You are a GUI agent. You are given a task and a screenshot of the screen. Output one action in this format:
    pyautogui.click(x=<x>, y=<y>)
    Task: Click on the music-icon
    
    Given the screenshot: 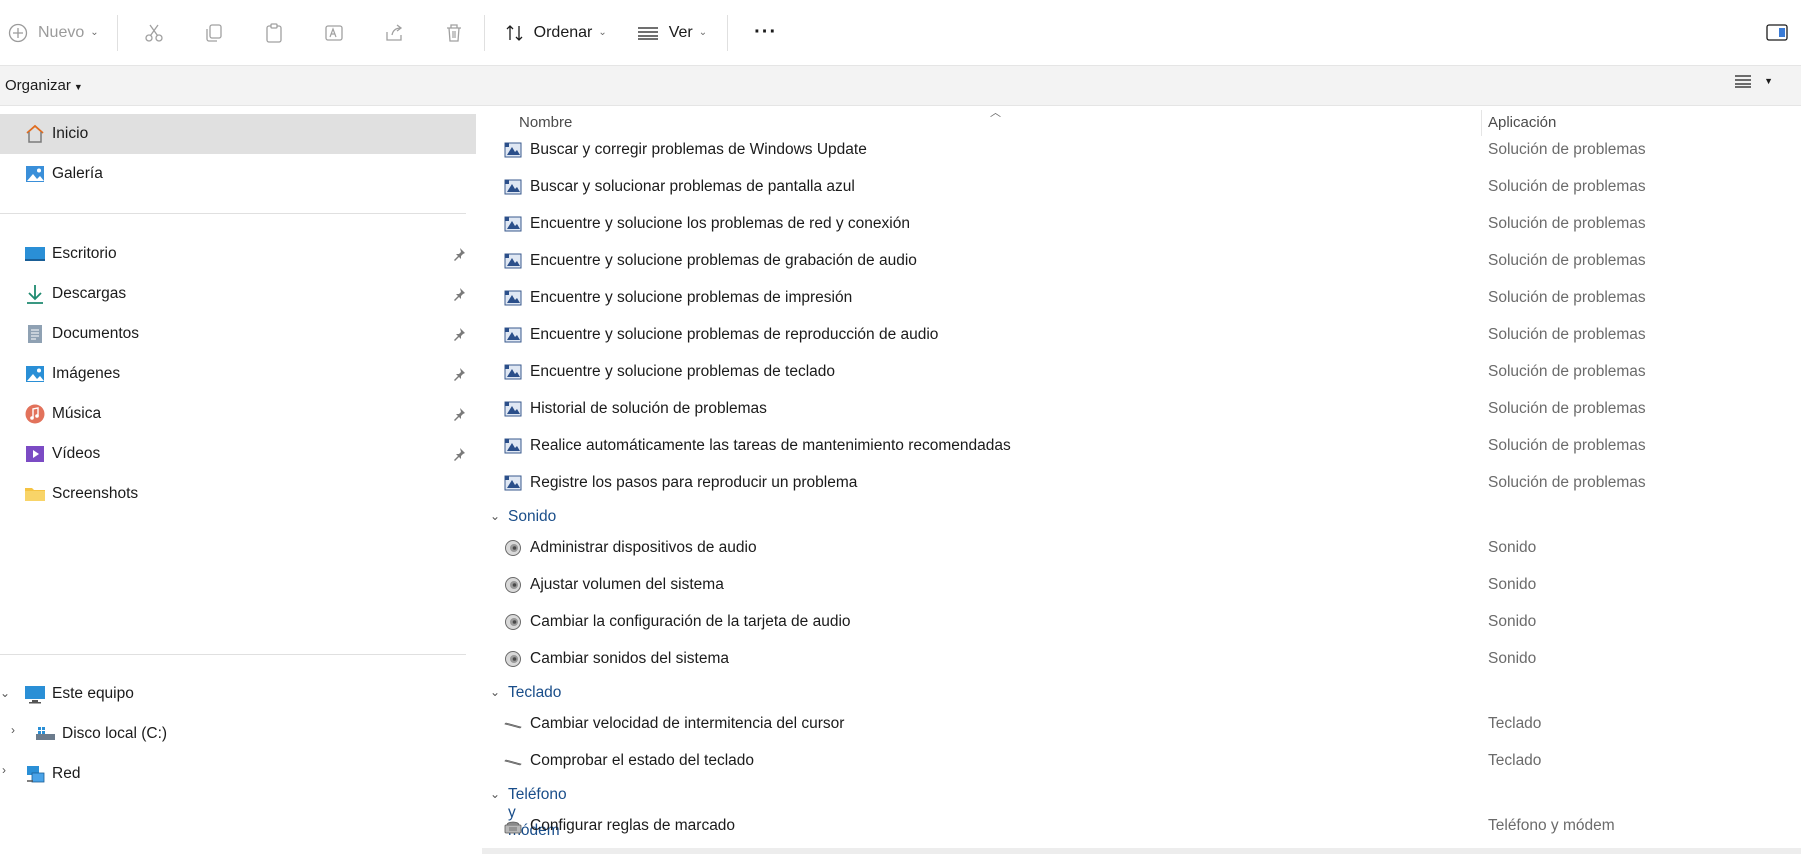 What is the action you would take?
    pyautogui.click(x=35, y=414)
    